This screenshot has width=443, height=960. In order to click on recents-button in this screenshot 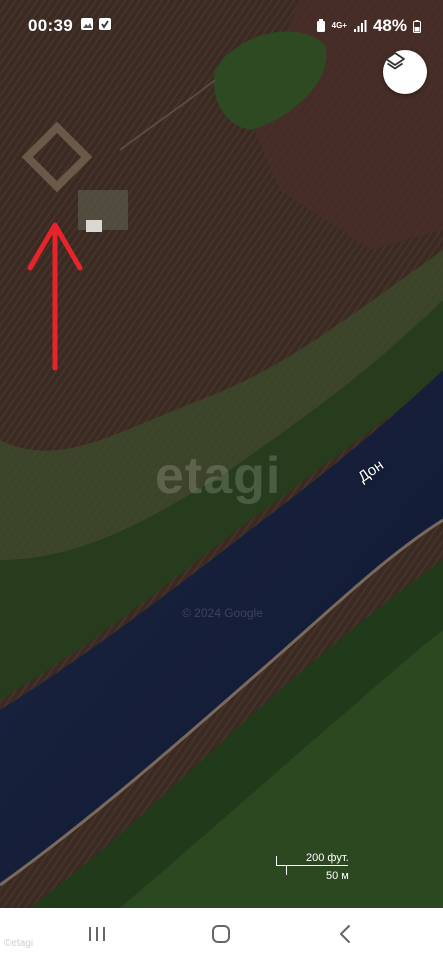, I will do `click(97, 934)`.